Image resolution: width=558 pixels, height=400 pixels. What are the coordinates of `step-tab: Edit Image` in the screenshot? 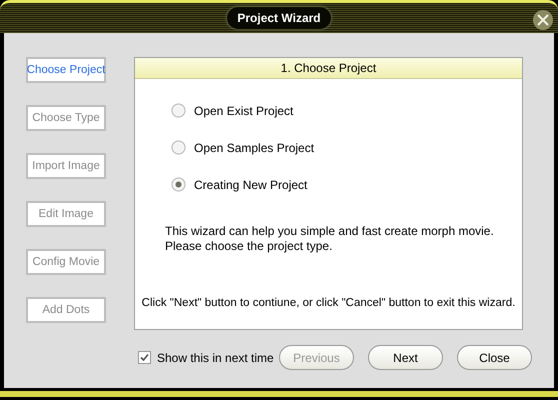 It's located at (66, 214).